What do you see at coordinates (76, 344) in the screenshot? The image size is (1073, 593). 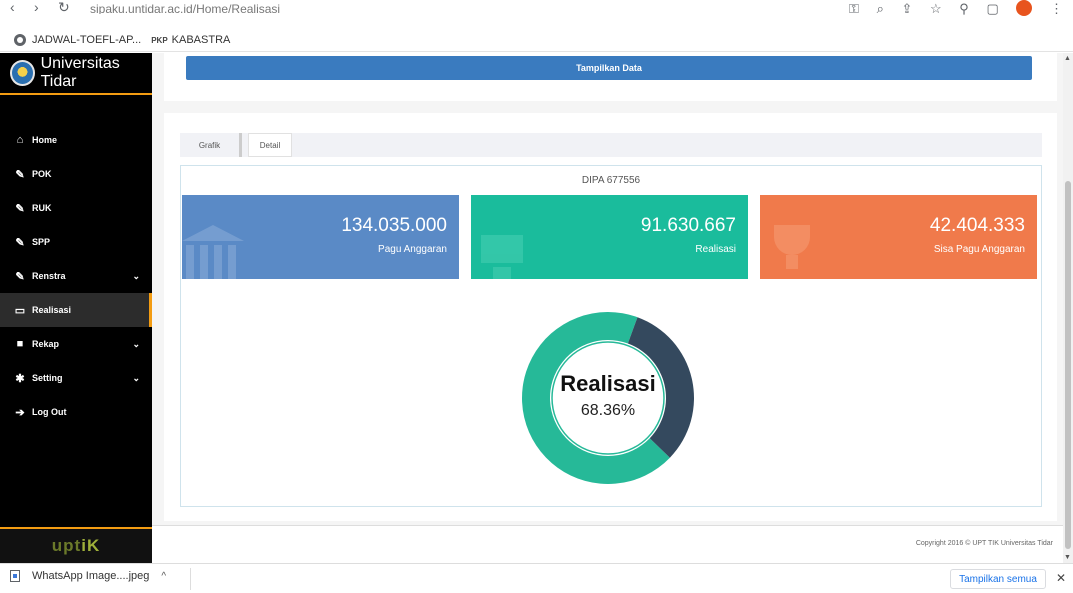 I see `sidebar-item-rekap: ■ Rekap ⌄` at bounding box center [76, 344].